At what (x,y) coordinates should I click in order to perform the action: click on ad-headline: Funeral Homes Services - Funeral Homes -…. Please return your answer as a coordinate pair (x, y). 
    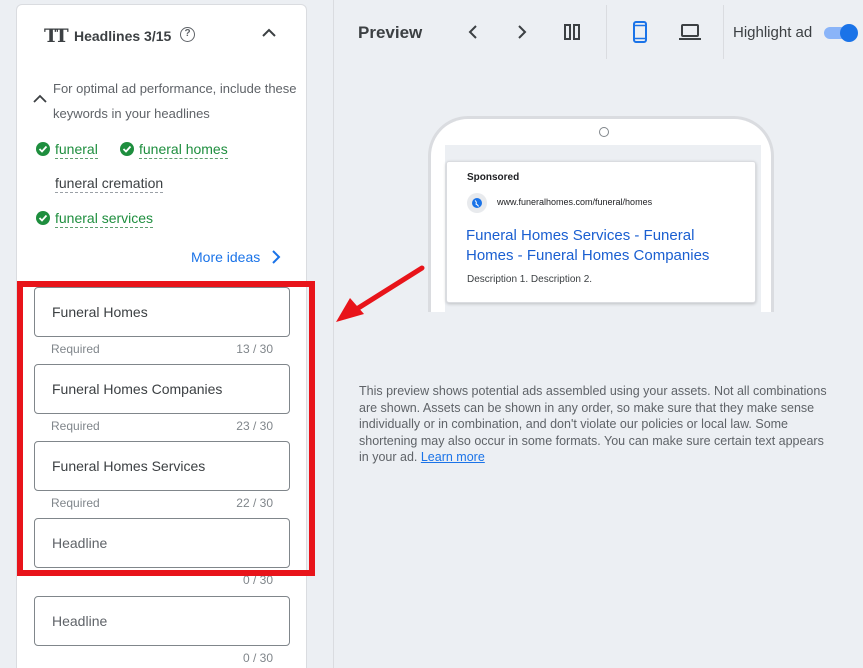
    Looking at the image, I should click on (588, 245).